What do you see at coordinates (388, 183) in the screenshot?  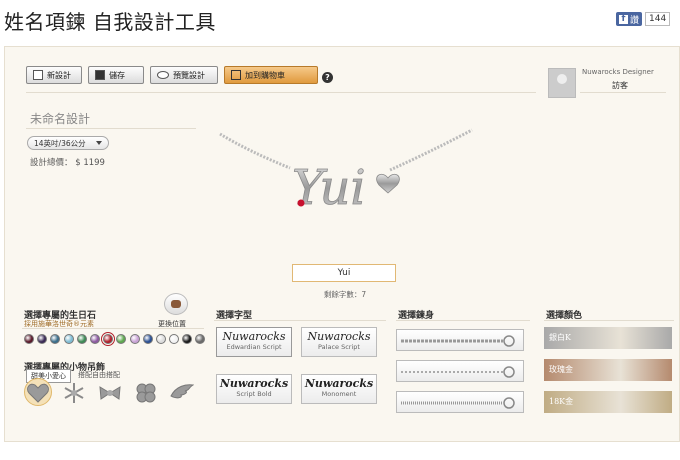 I see `heart-pendant-icon` at bounding box center [388, 183].